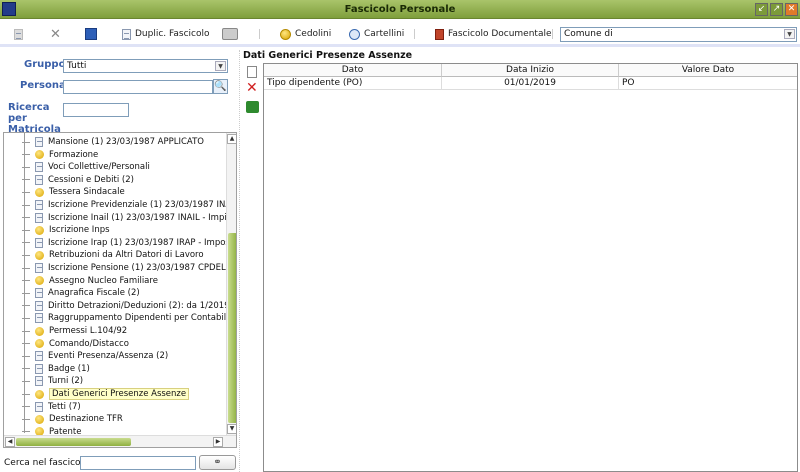 This screenshot has width=800, height=472. I want to click on search-button: ⚭, so click(217, 462).